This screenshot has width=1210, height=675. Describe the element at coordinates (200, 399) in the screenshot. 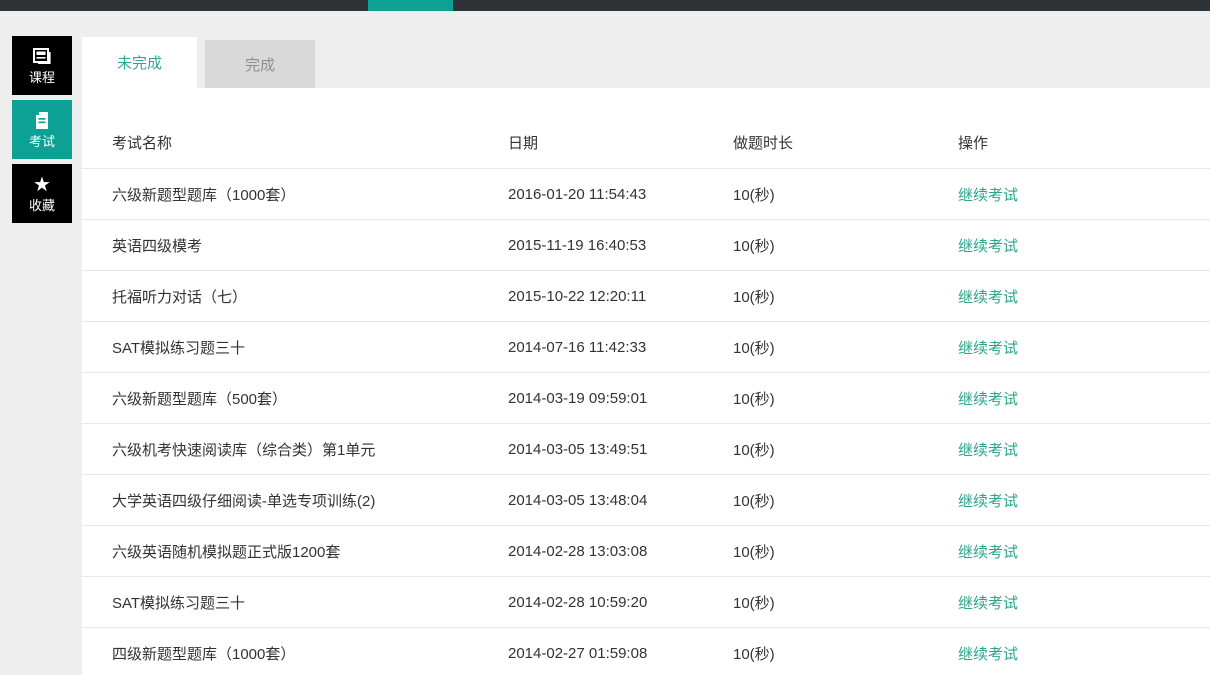

I see `exam-name-cell: 六级新题型题库（500套）` at that location.